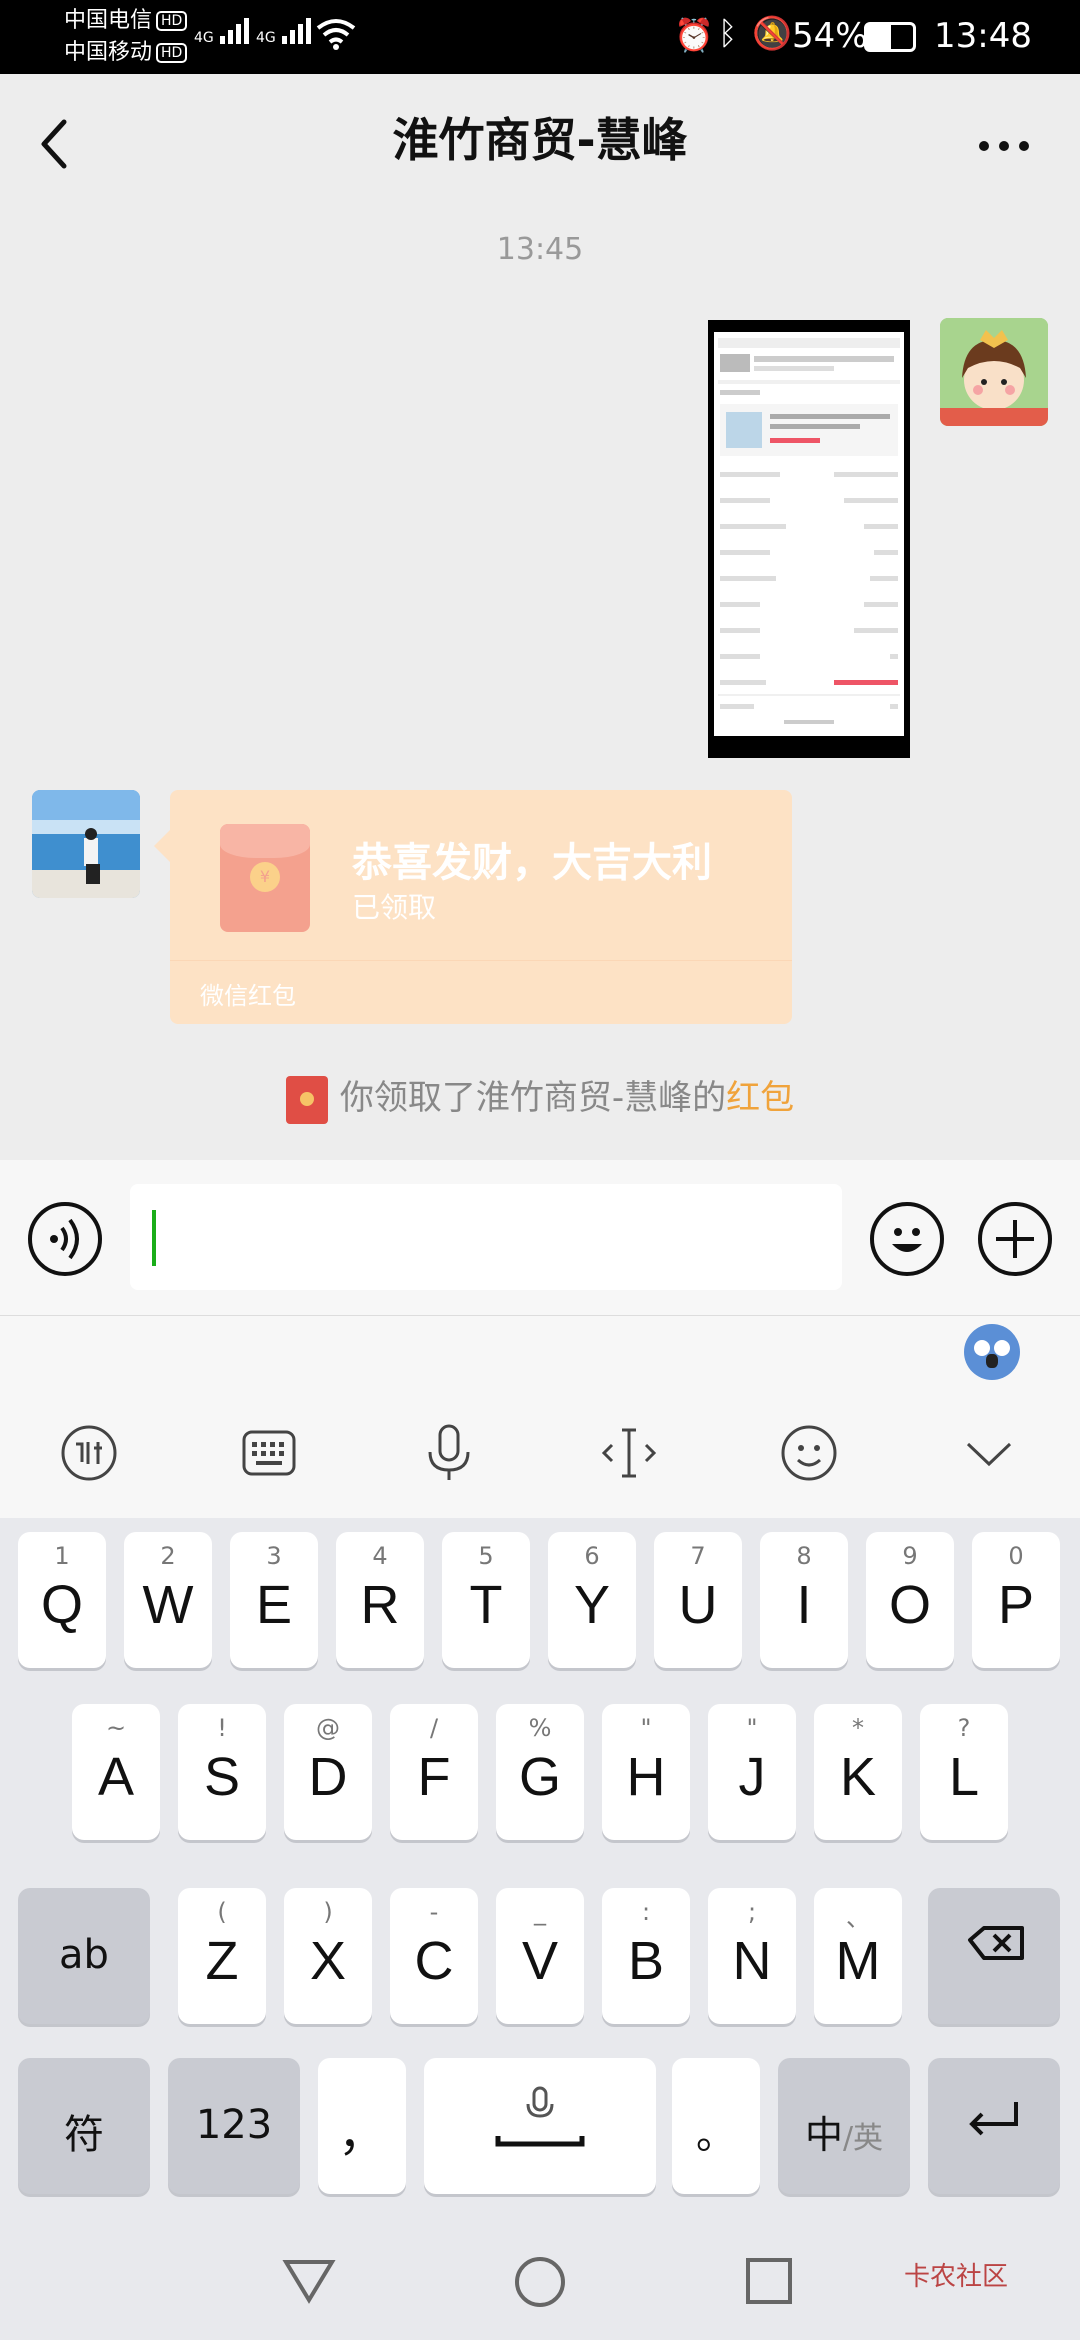  What do you see at coordinates (964, 1777) in the screenshot?
I see `key-letter: L` at bounding box center [964, 1777].